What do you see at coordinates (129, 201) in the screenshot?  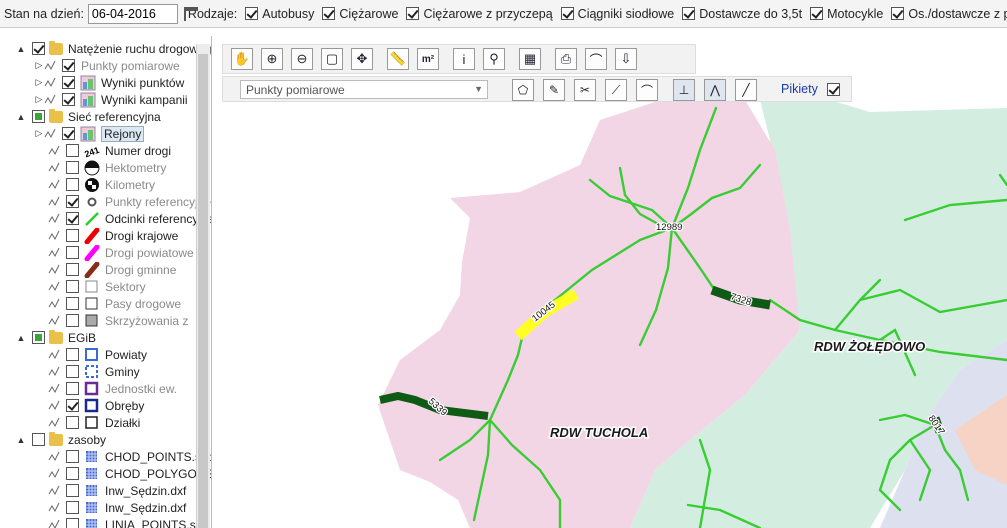 I see `tree-item: Punkty referencyjne` at bounding box center [129, 201].